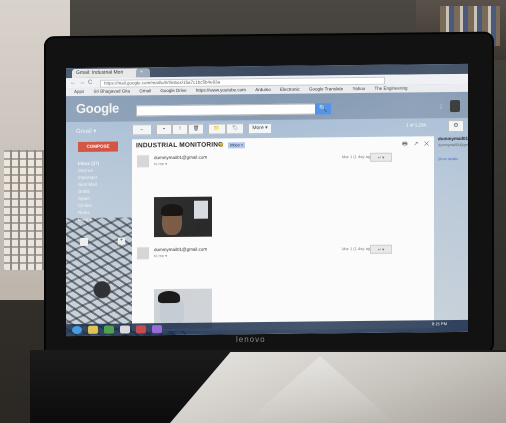 The image size is (506, 423). I want to click on conversation-actions: 🖶 ↗ ✕, so click(416, 144).